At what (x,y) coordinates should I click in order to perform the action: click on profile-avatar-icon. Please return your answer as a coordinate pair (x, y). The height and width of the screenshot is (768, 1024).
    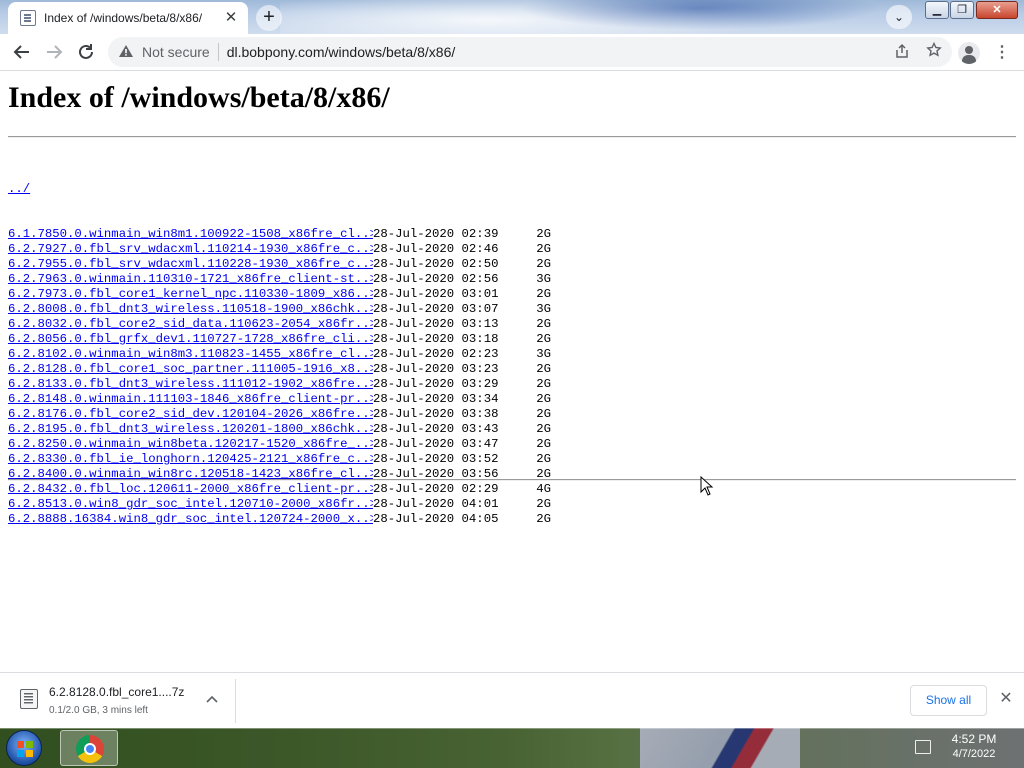
    Looking at the image, I should click on (969, 53).